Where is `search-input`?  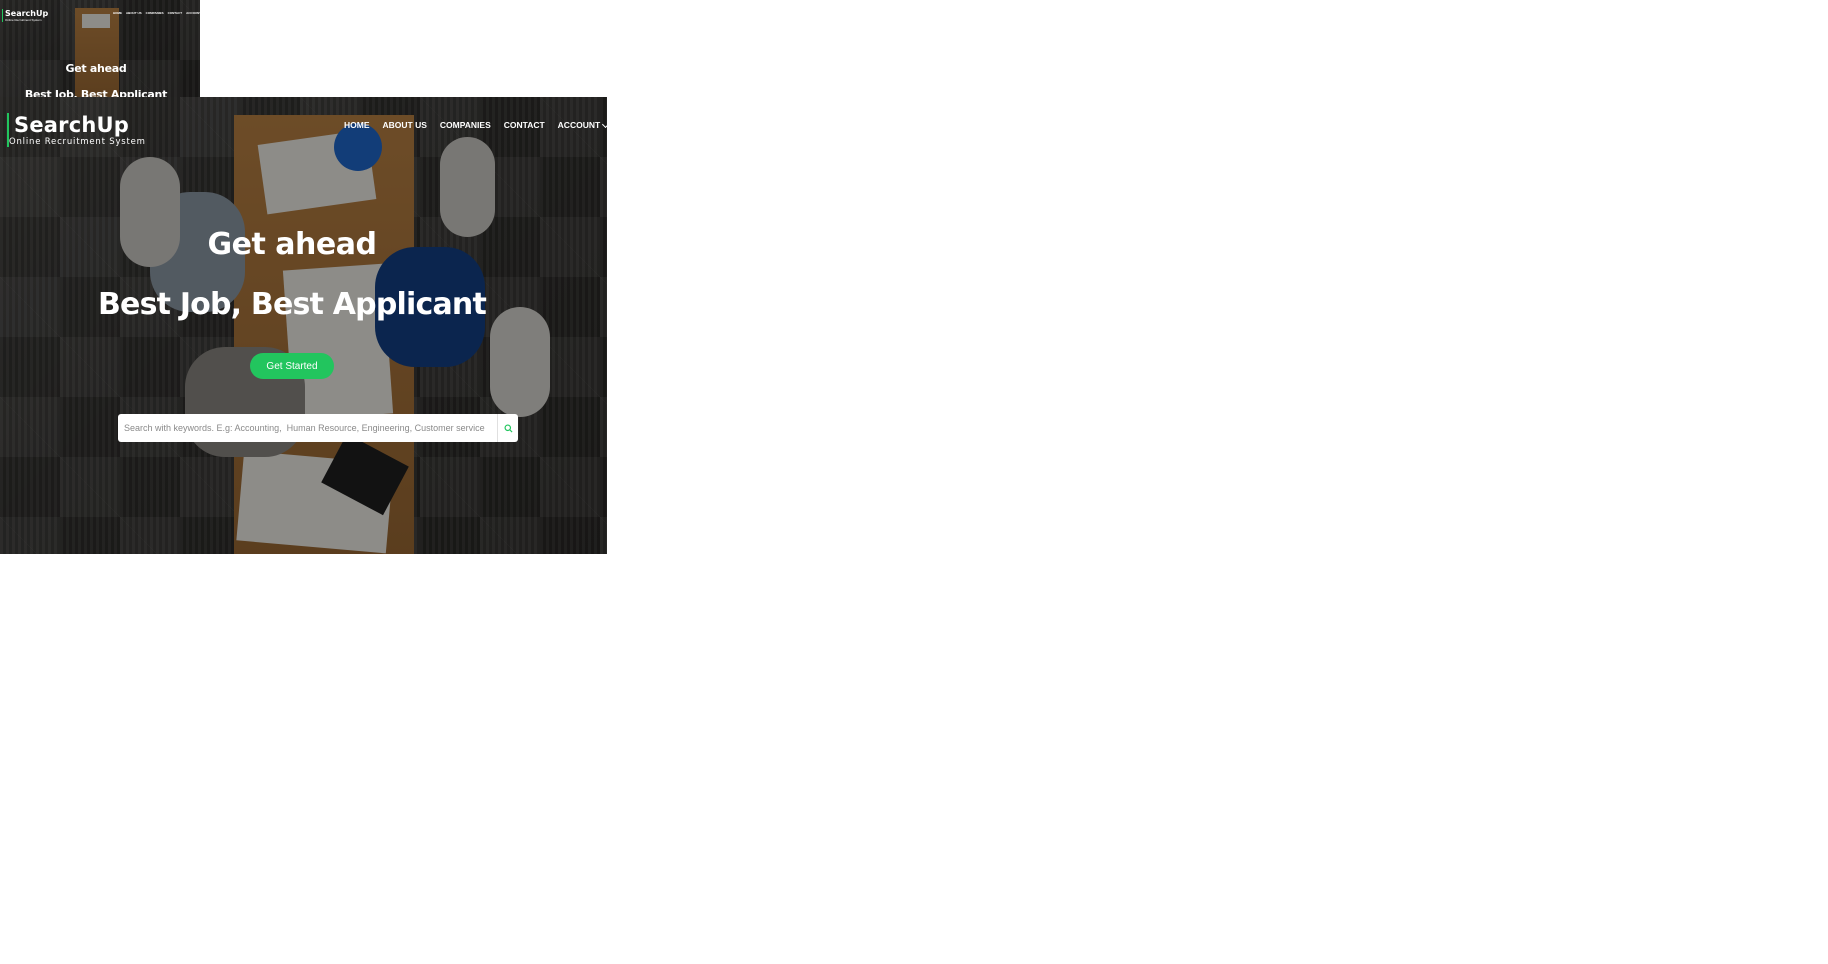 search-input is located at coordinates (307, 428).